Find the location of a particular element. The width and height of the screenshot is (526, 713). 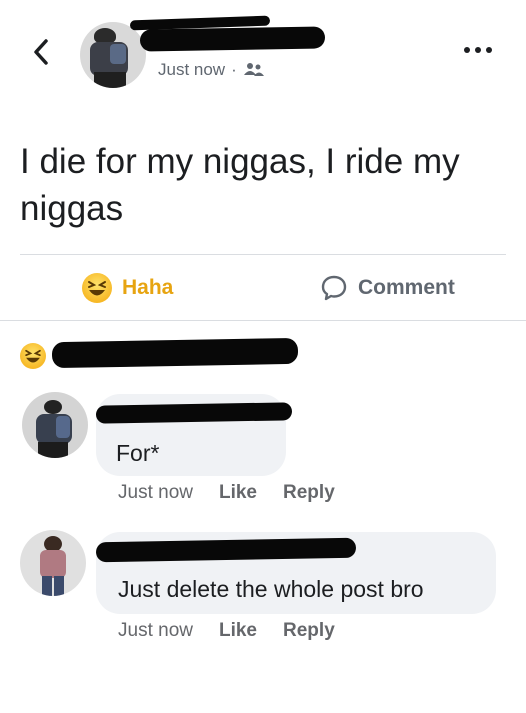

comment-text: For* is located at coordinates (138, 453).